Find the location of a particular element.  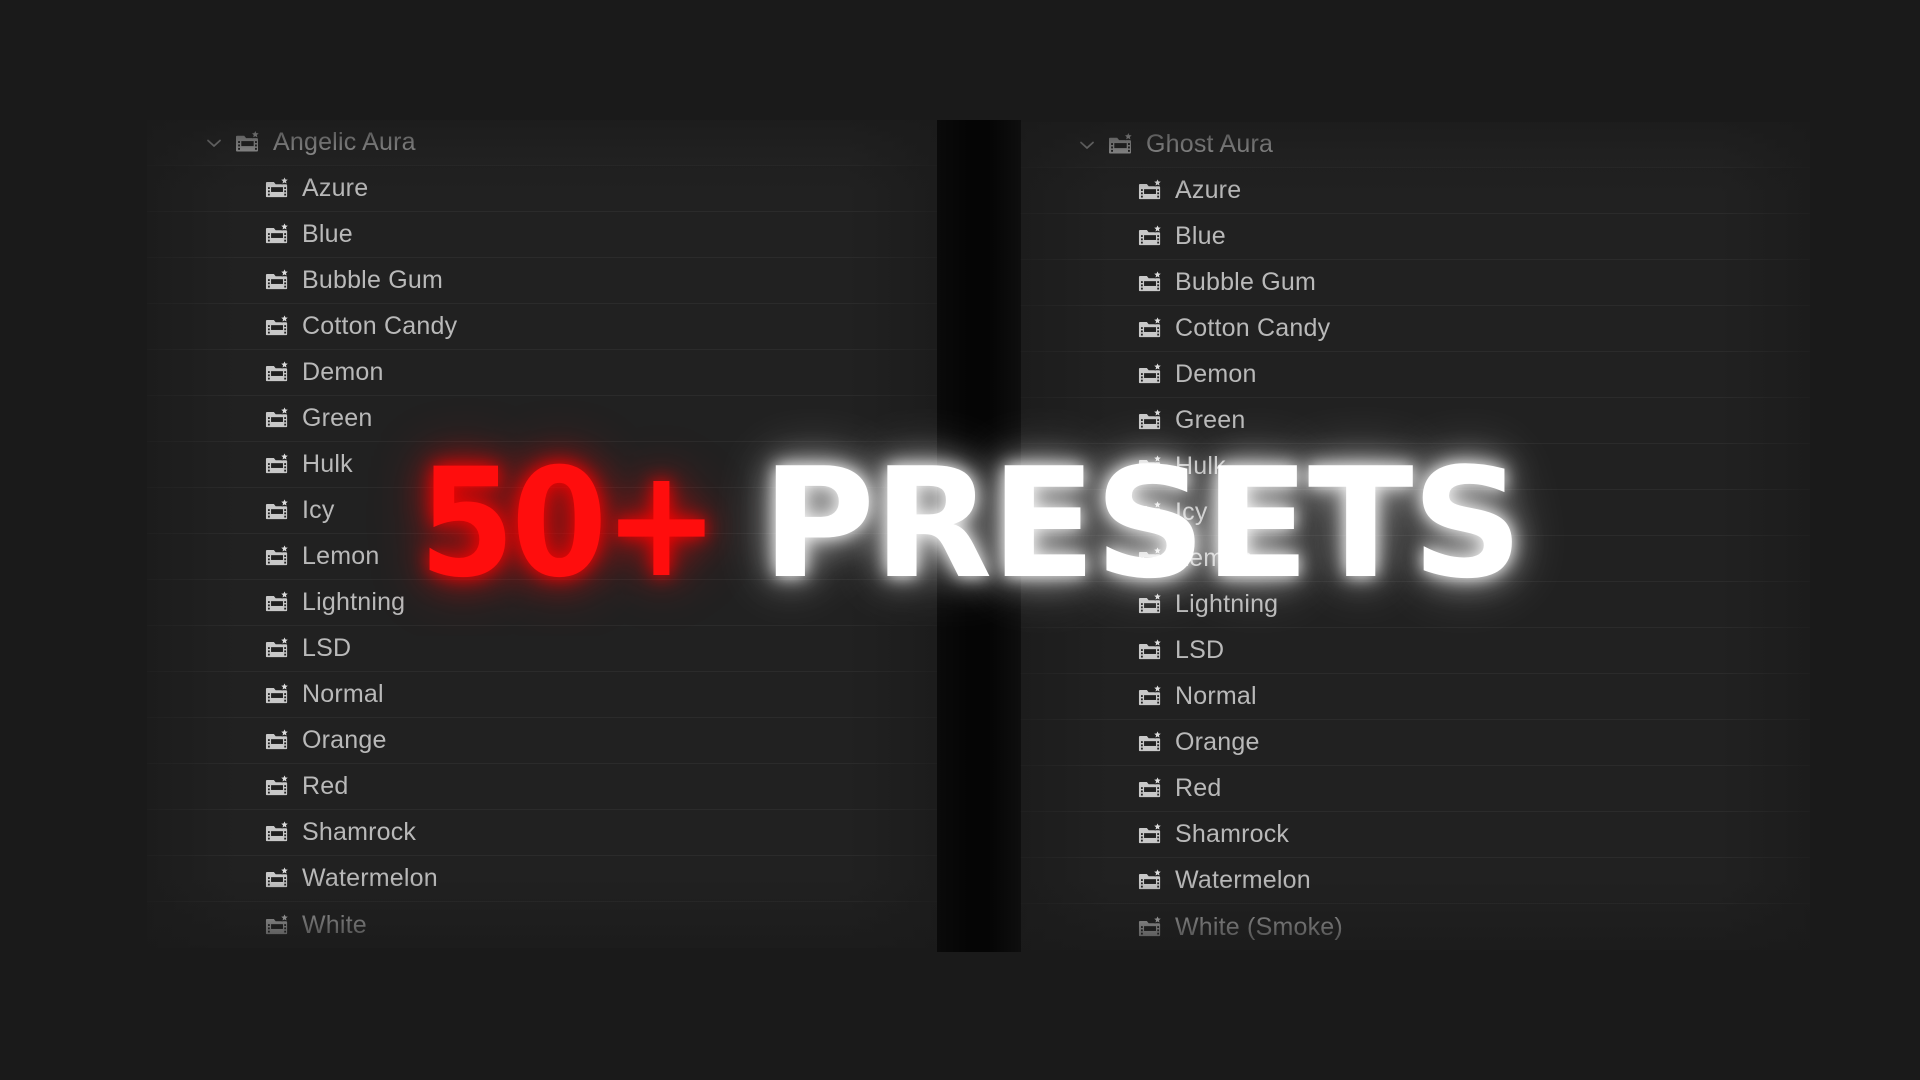

panel-gap-shadow is located at coordinates (979, 536).